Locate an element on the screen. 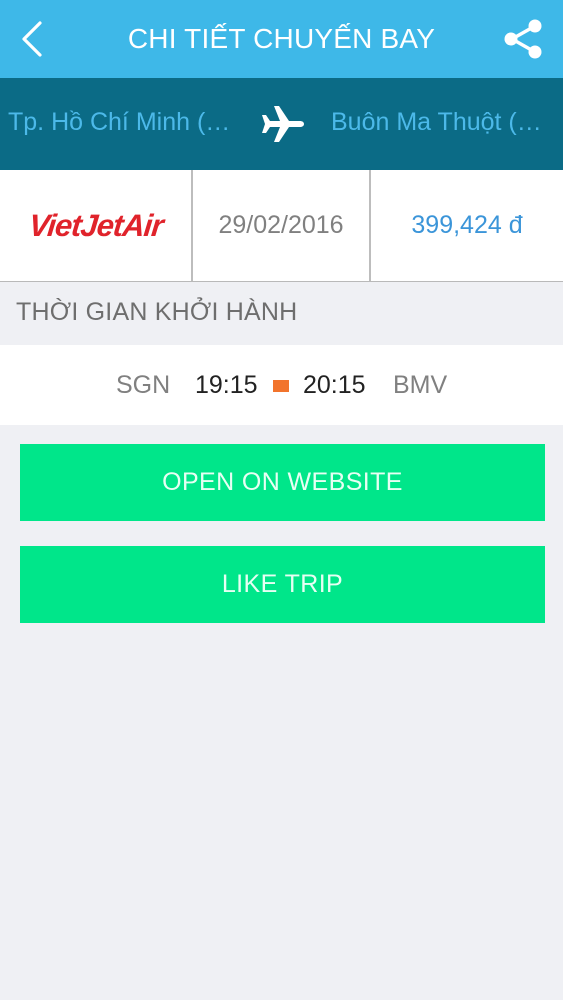 This screenshot has width=563, height=1000. airplane-icon is located at coordinates (283, 124).